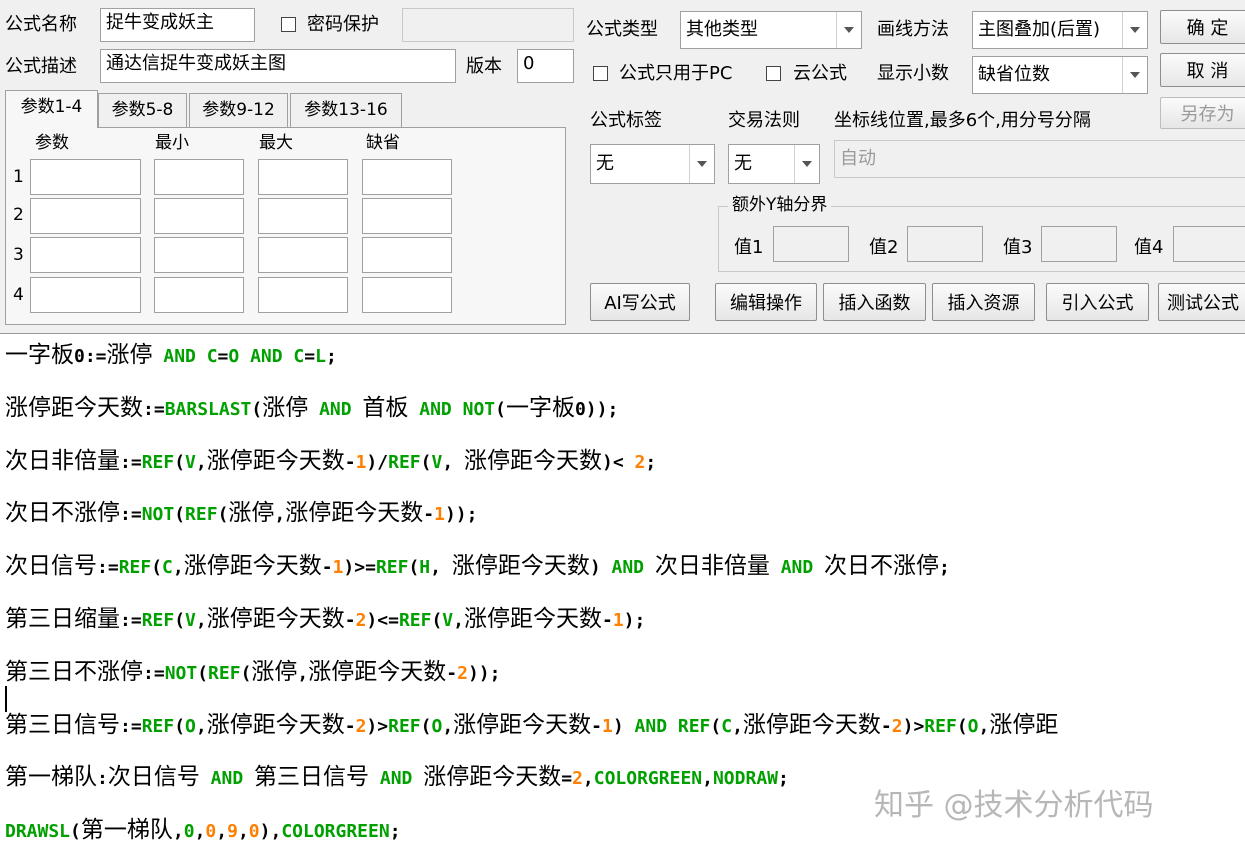  I want to click on param-4-name-input, so click(85, 295).